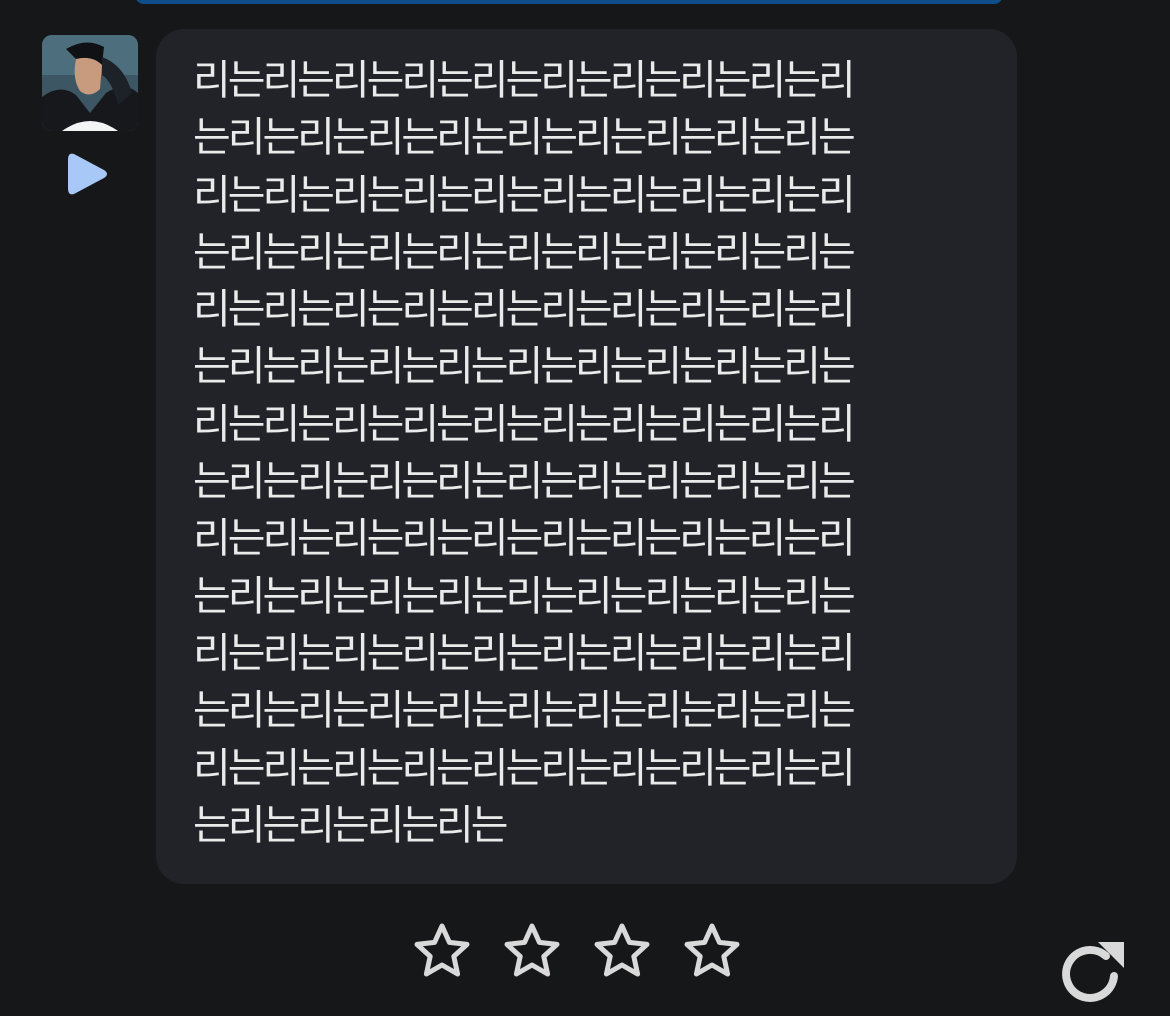 The image size is (1170, 1016). Describe the element at coordinates (88, 174) in the screenshot. I see `play-icon` at that location.